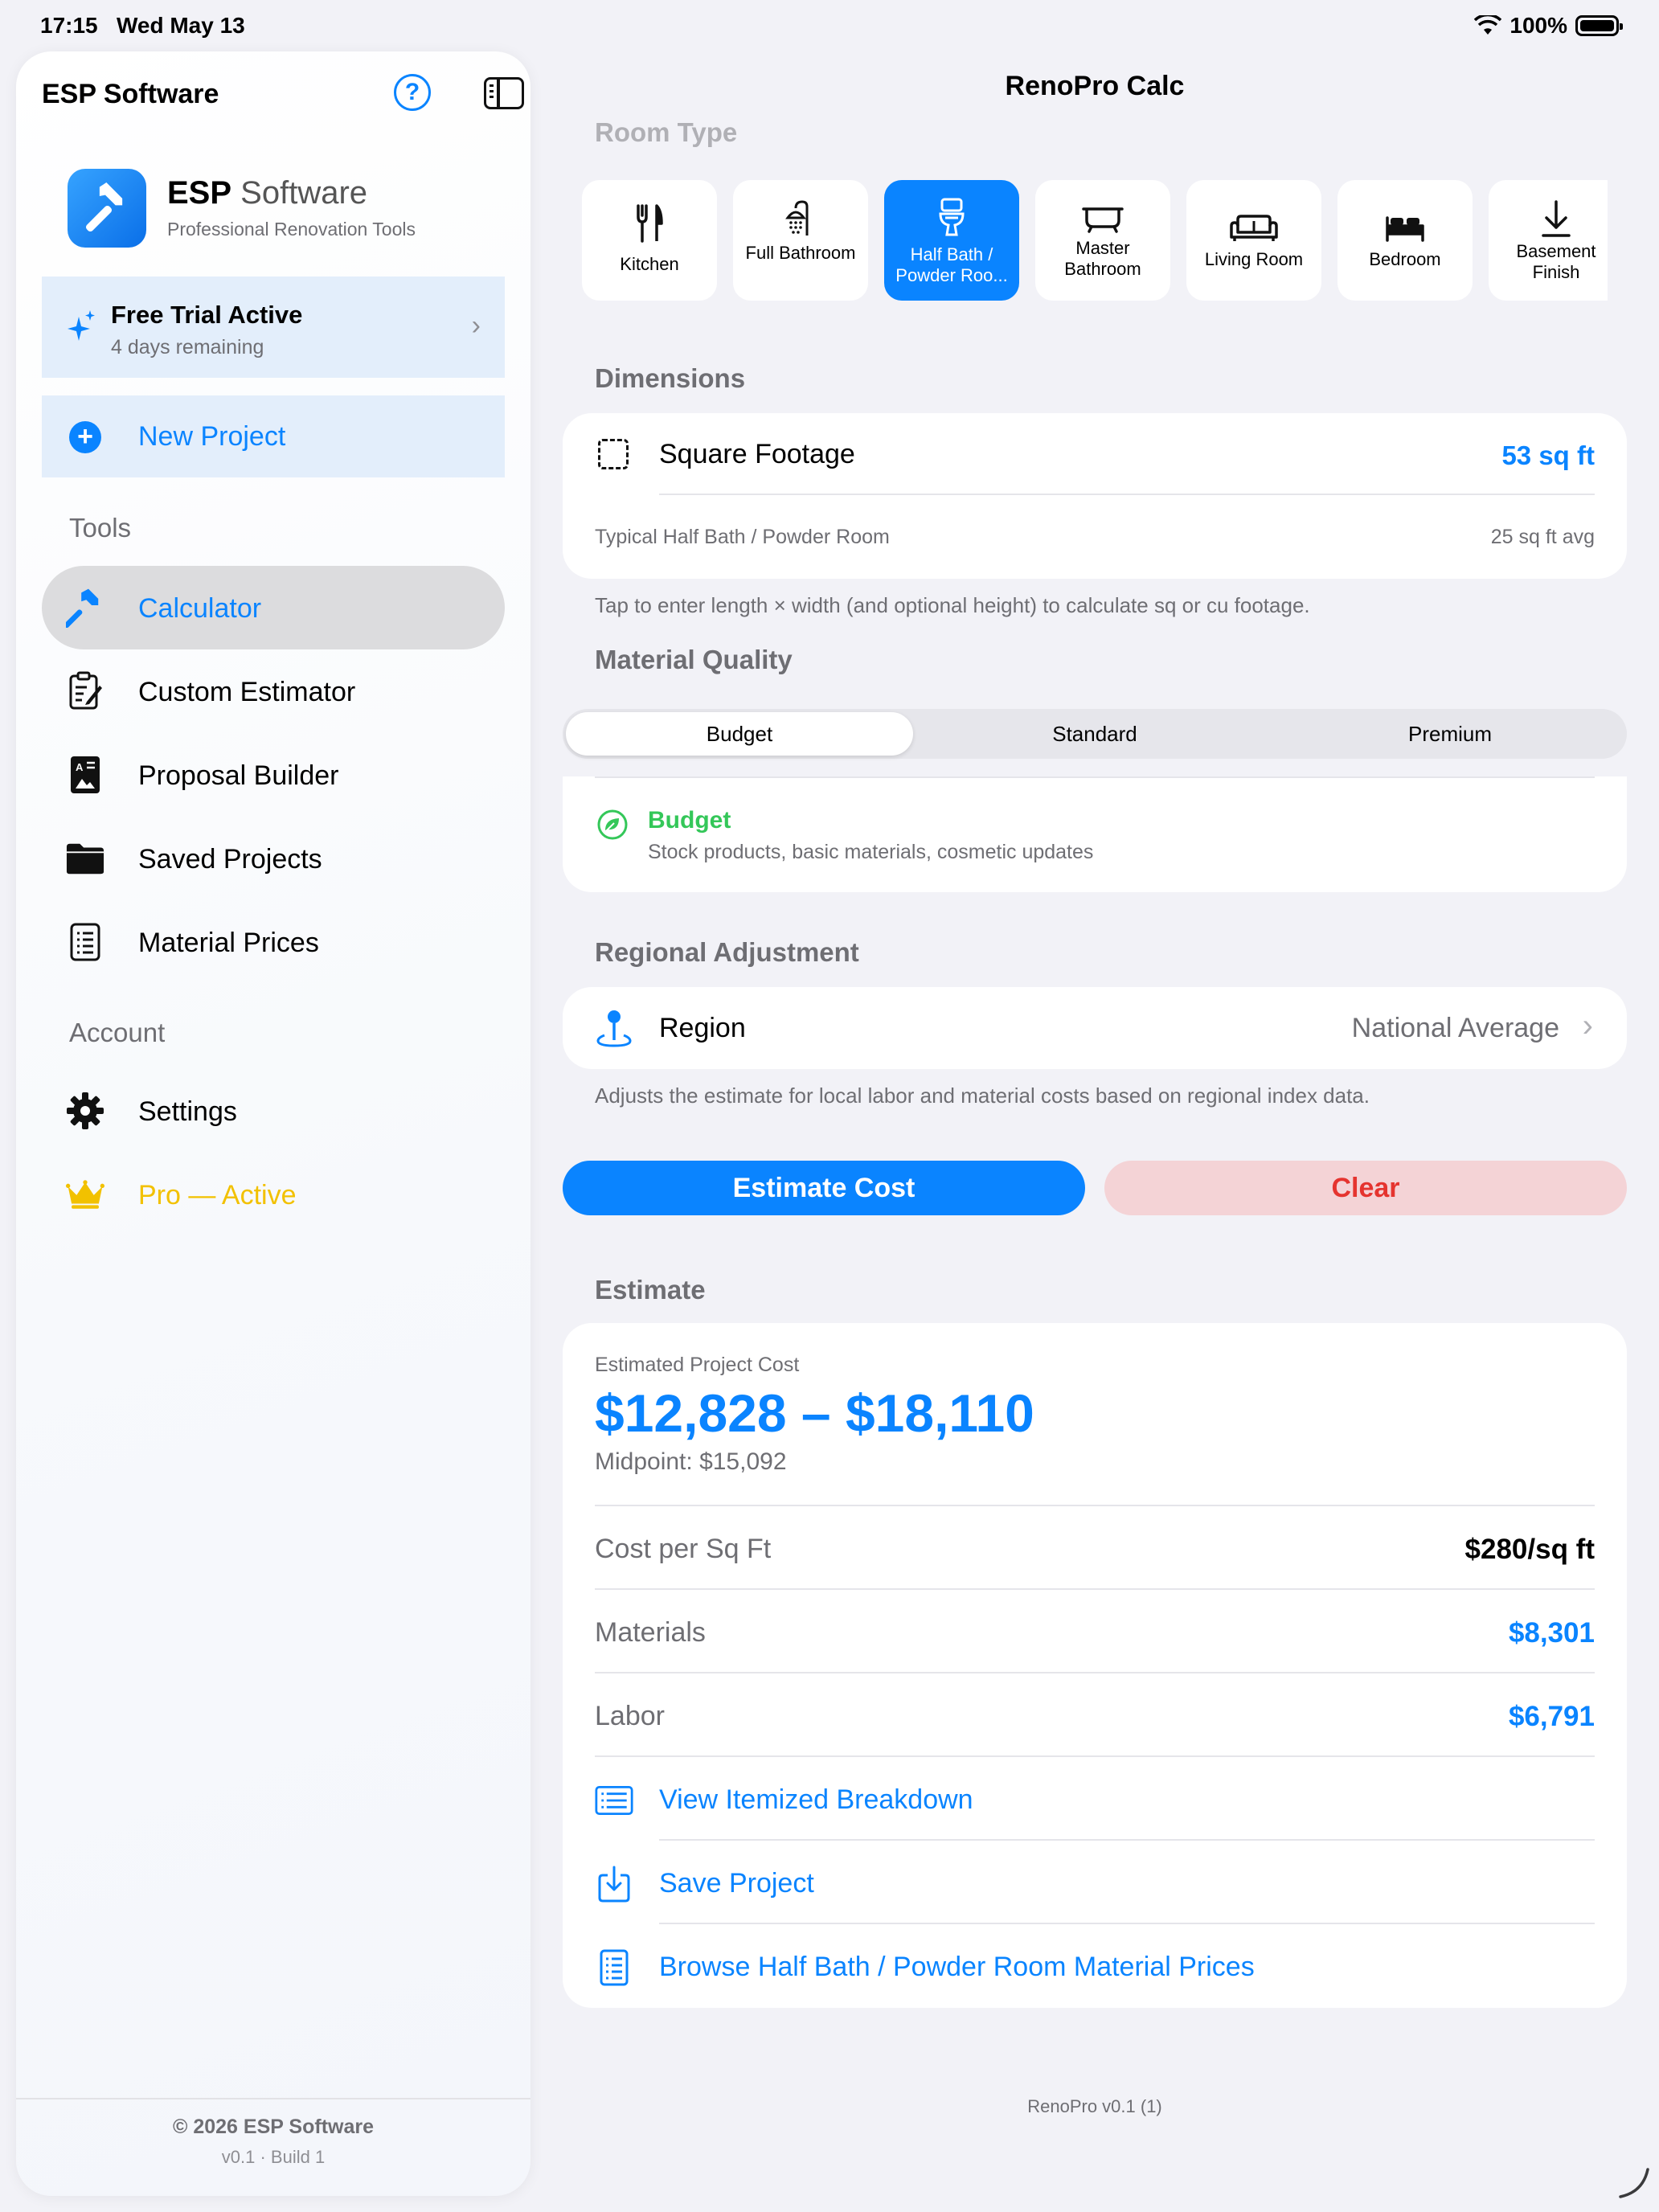  What do you see at coordinates (829, 25) in the screenshot?
I see `status-bar: 17:15 Wed May 13 100%` at bounding box center [829, 25].